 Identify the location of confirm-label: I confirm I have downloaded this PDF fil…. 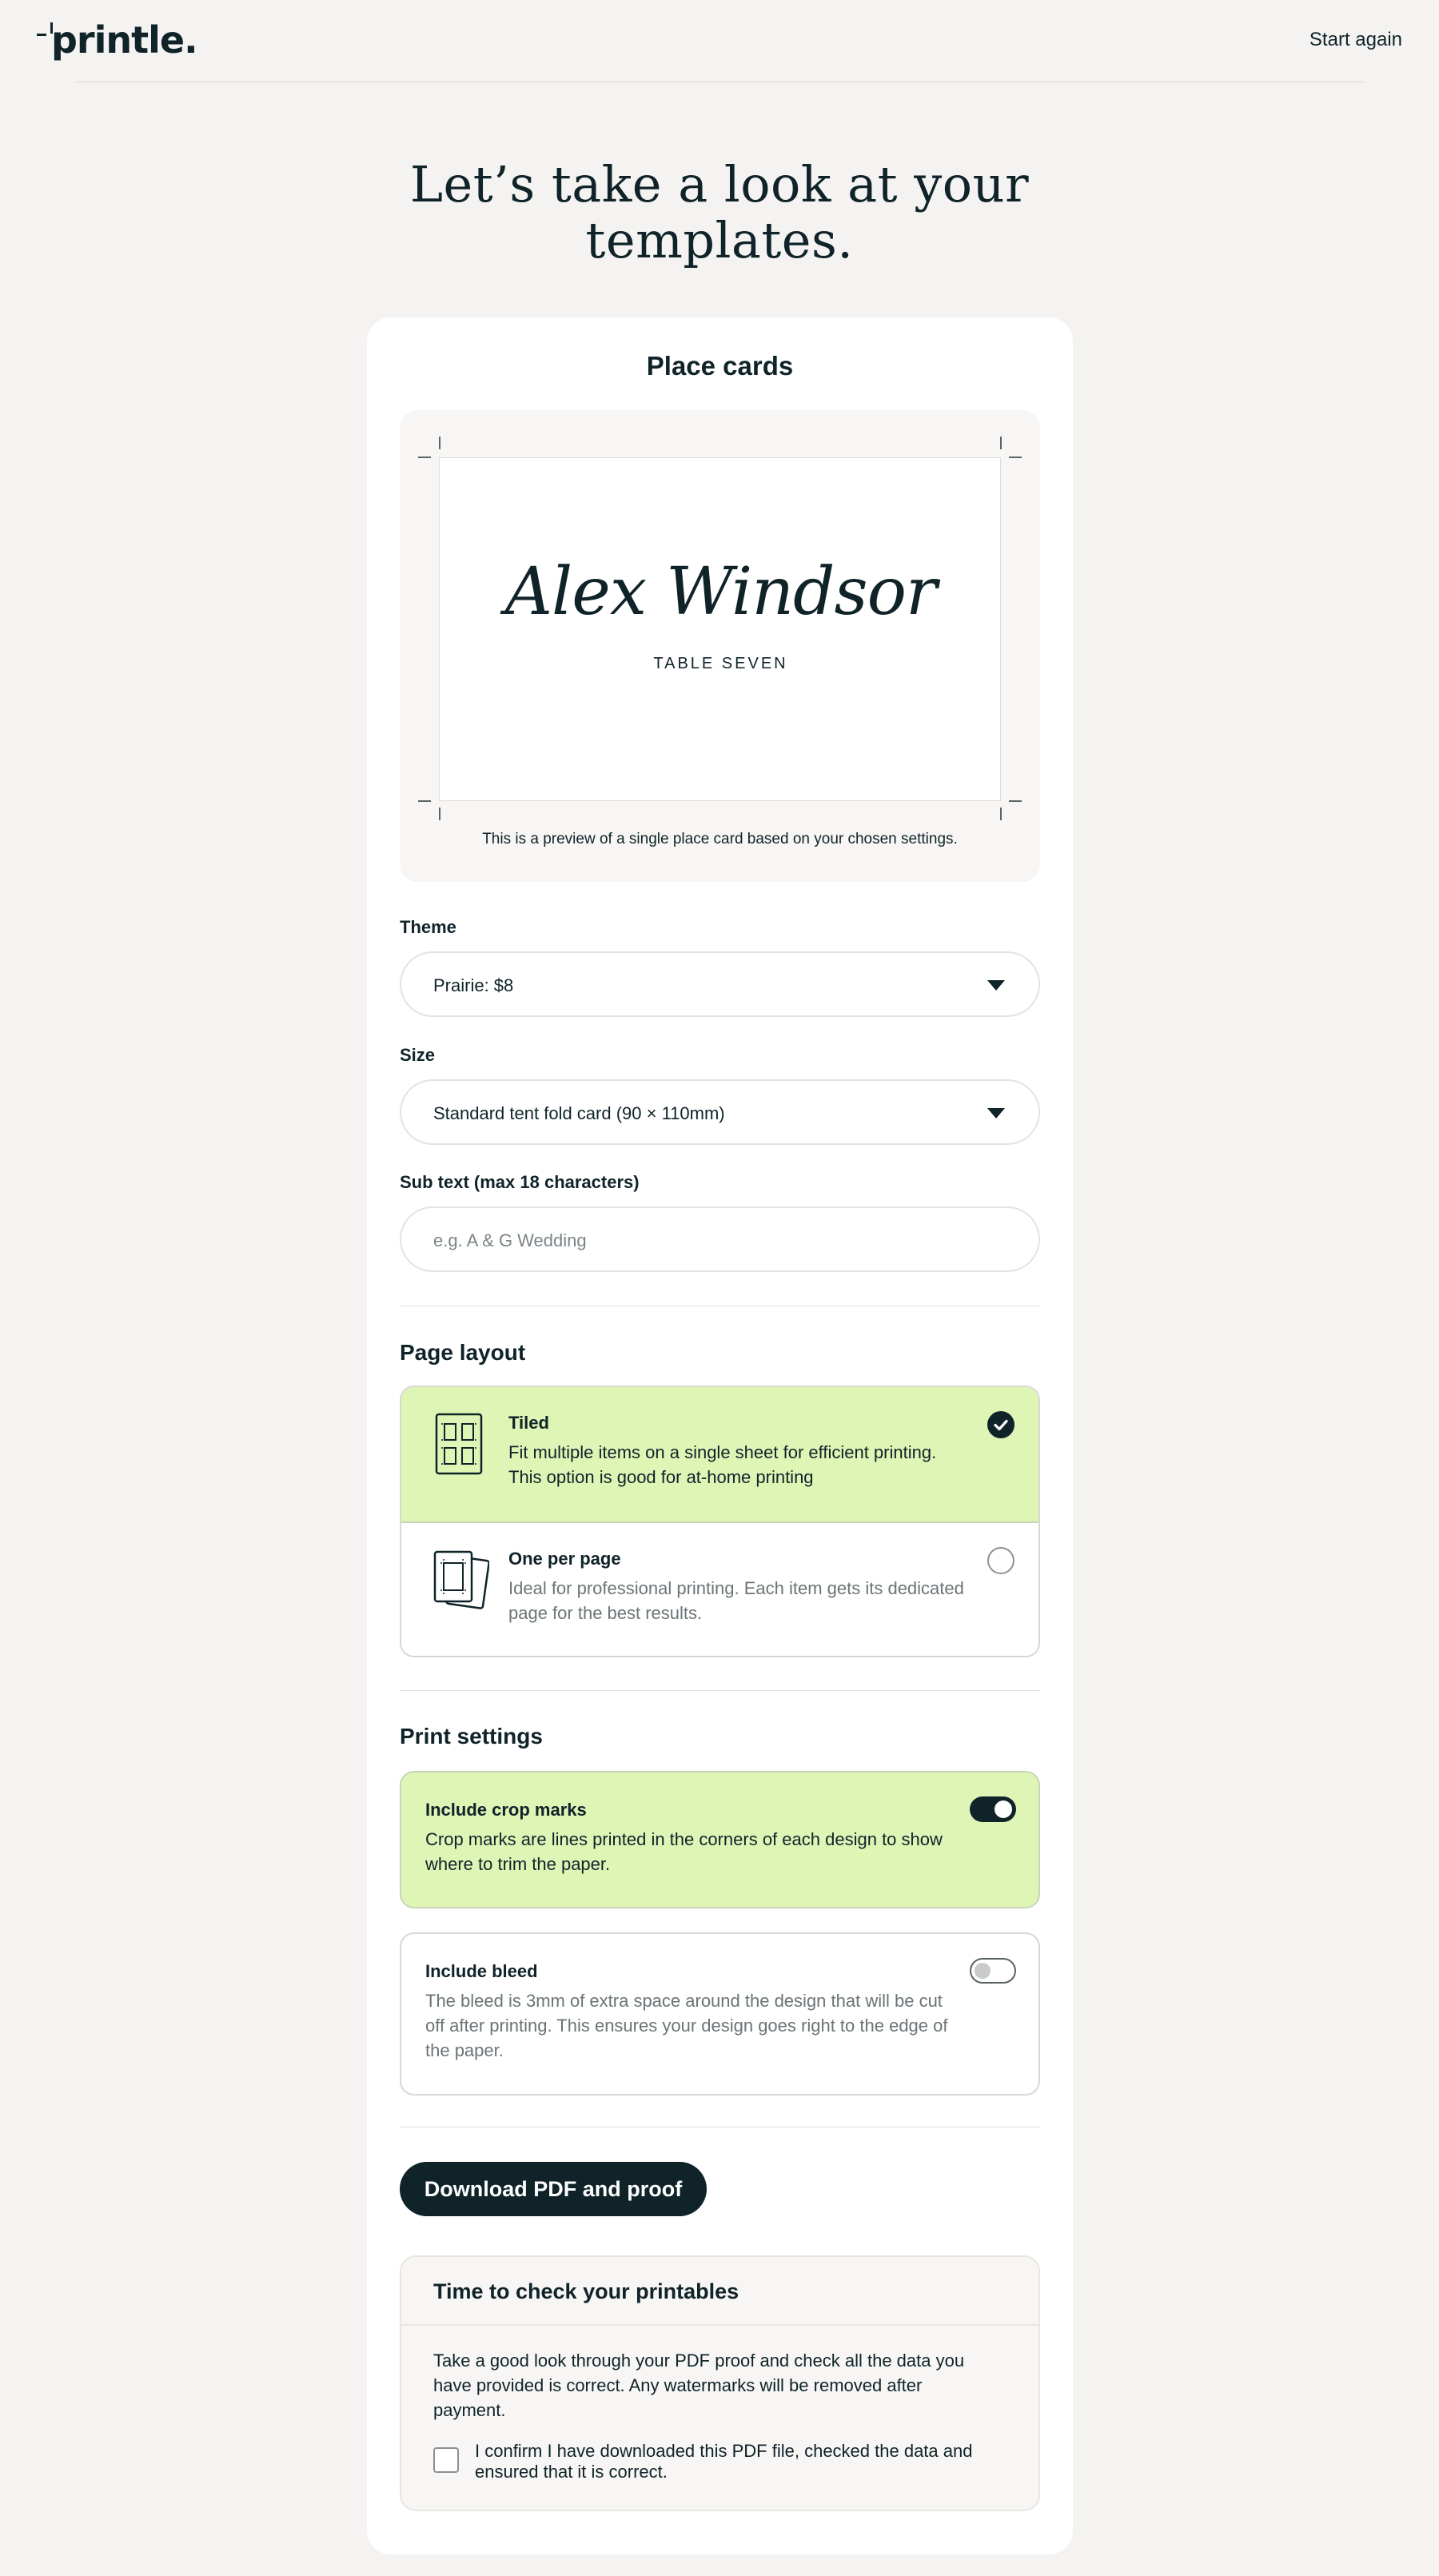
(739, 2461).